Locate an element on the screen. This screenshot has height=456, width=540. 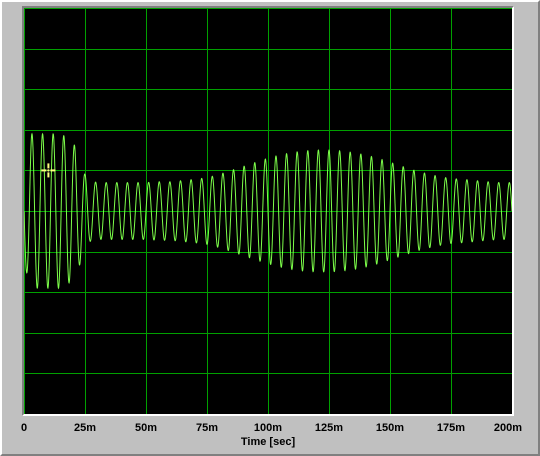
x-tick-label: 50m is located at coordinates (146, 428).